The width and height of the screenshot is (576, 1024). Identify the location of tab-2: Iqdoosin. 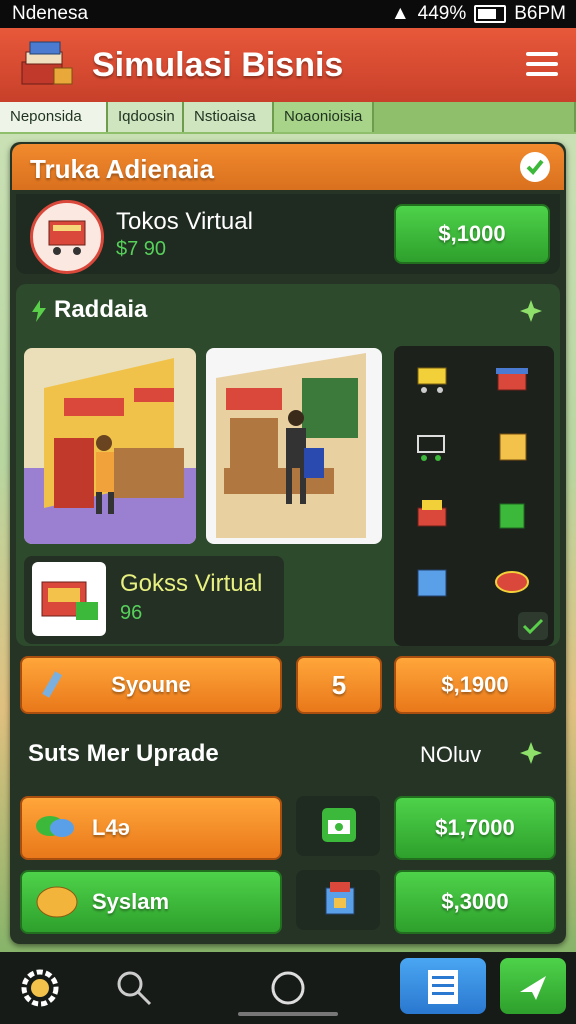
(146, 117).